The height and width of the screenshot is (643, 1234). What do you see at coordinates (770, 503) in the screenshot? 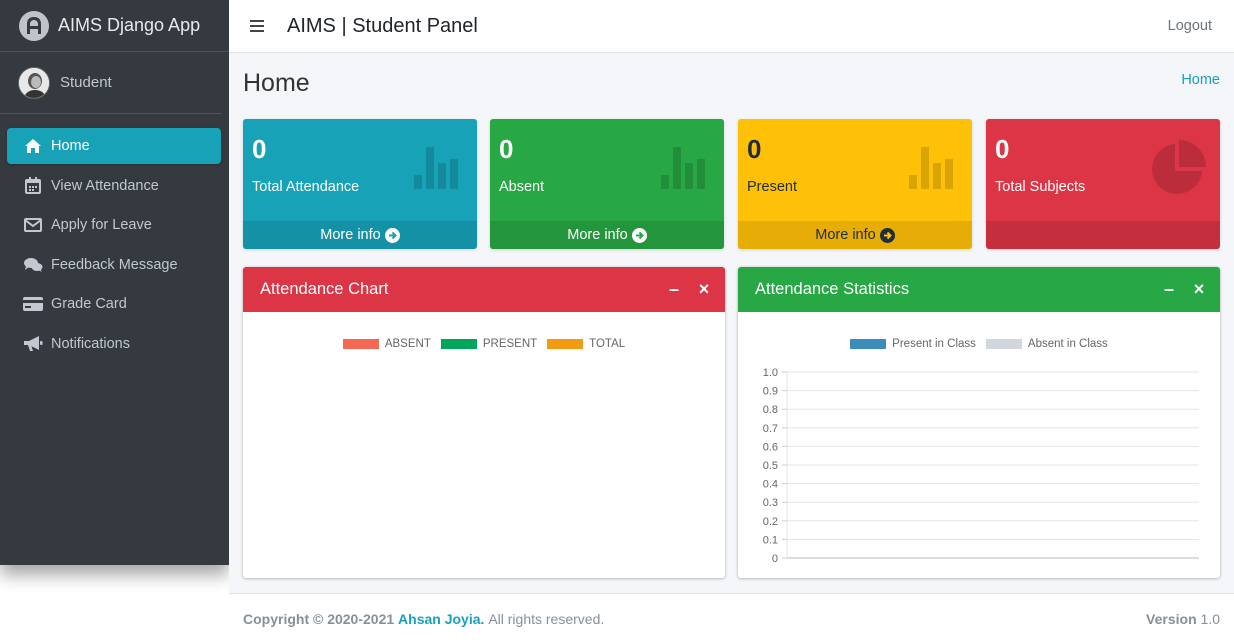
I see `y-tick-label: 0.3` at bounding box center [770, 503].